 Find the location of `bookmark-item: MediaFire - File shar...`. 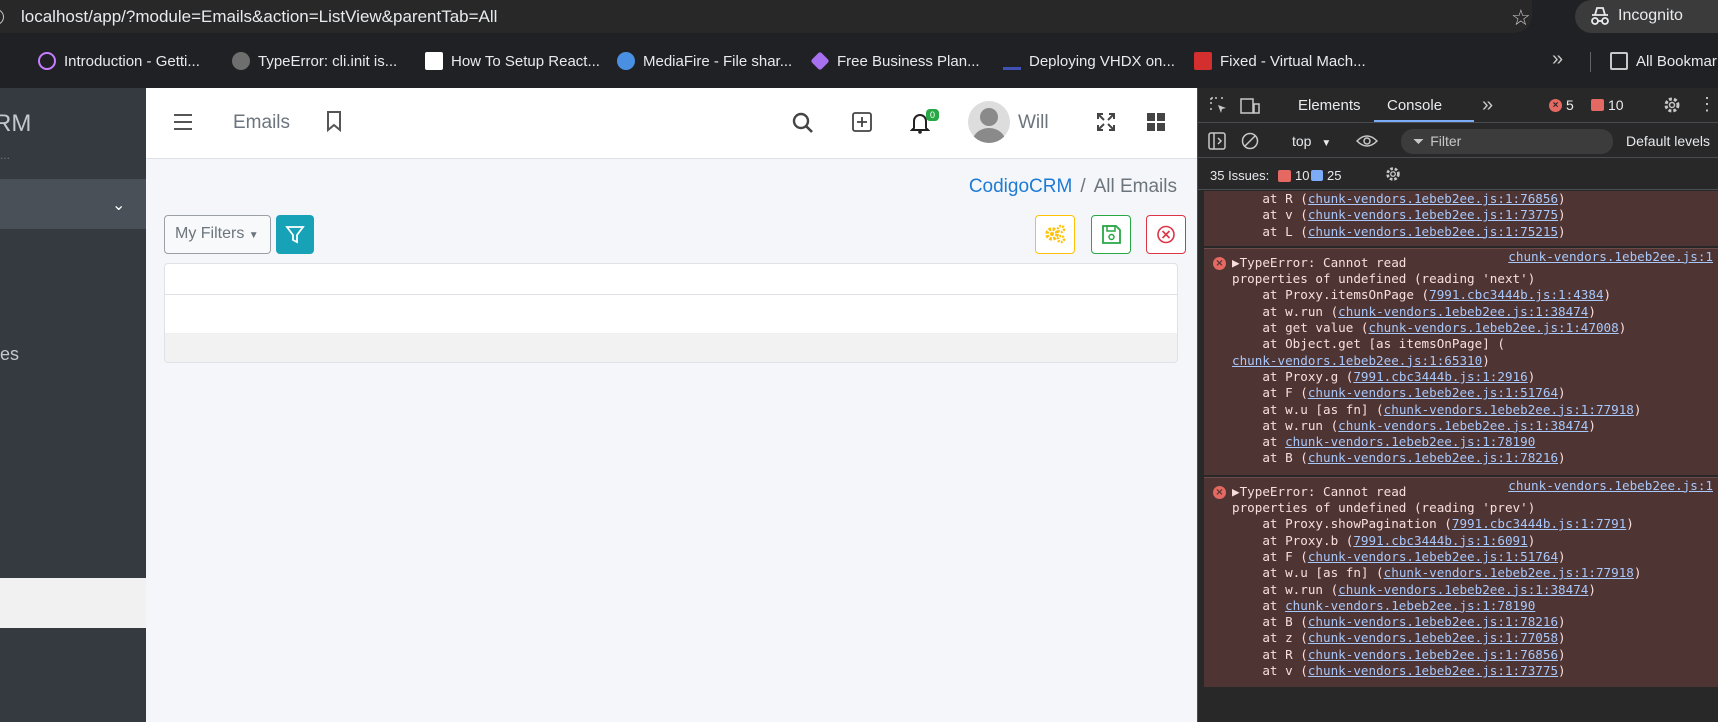

bookmark-item: MediaFire - File shar... is located at coordinates (704, 61).